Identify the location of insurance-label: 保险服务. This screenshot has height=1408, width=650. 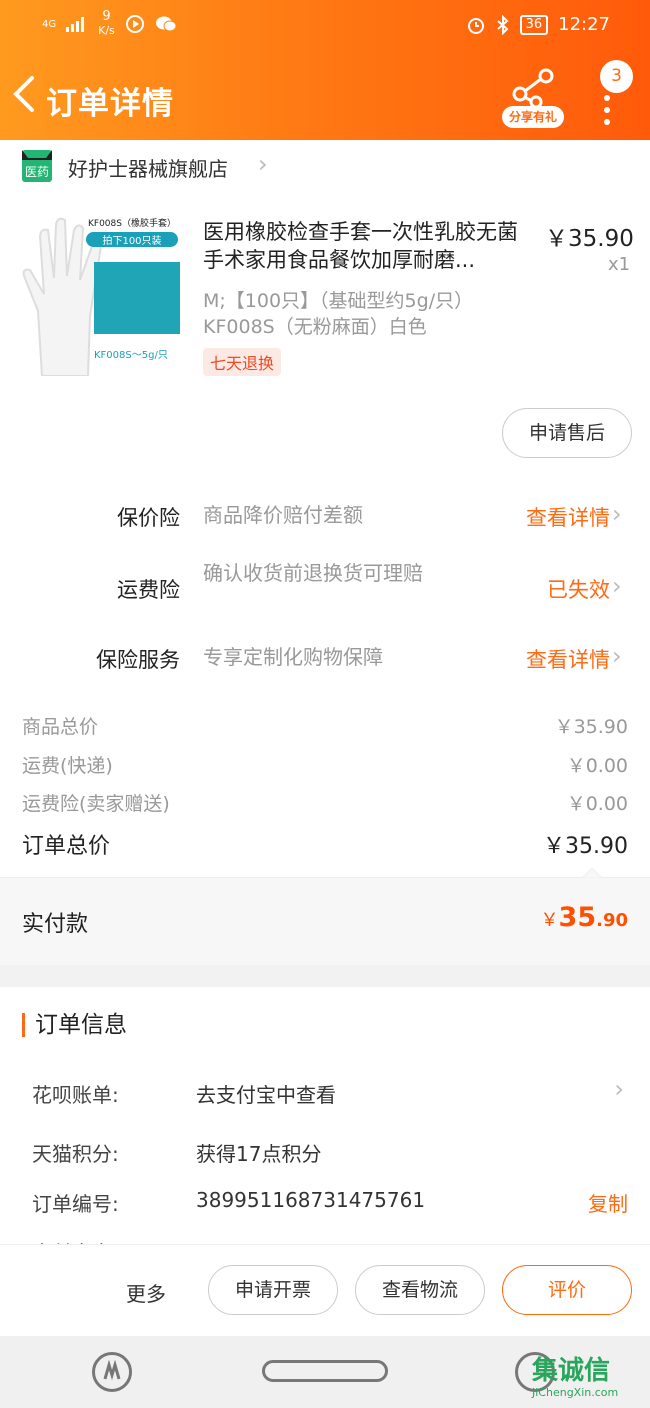
(138, 660).